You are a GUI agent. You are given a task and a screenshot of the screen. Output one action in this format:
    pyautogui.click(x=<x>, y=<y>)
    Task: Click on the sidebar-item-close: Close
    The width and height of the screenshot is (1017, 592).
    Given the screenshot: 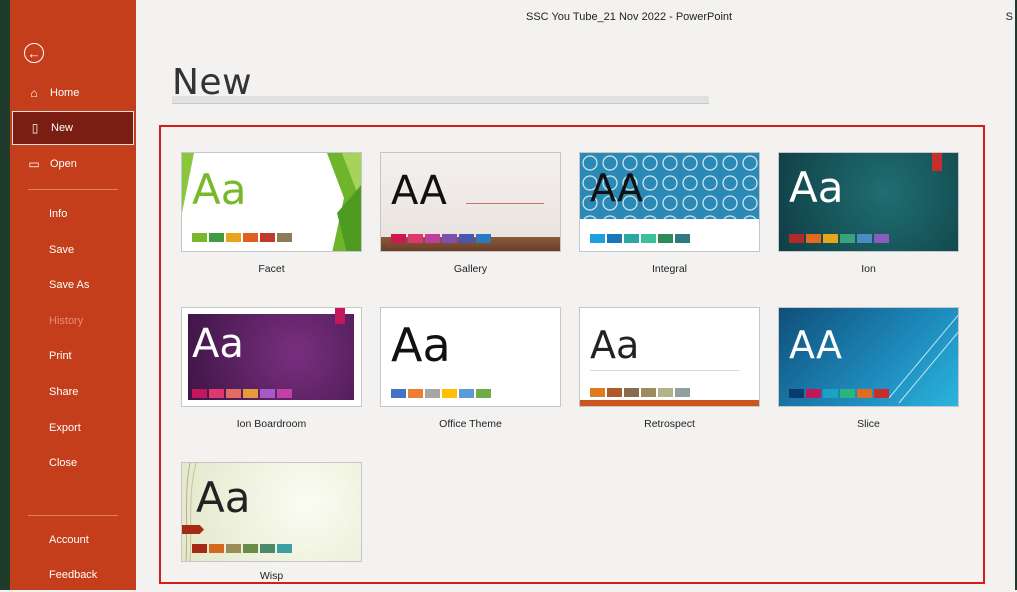 What is the action you would take?
    pyautogui.click(x=73, y=463)
    